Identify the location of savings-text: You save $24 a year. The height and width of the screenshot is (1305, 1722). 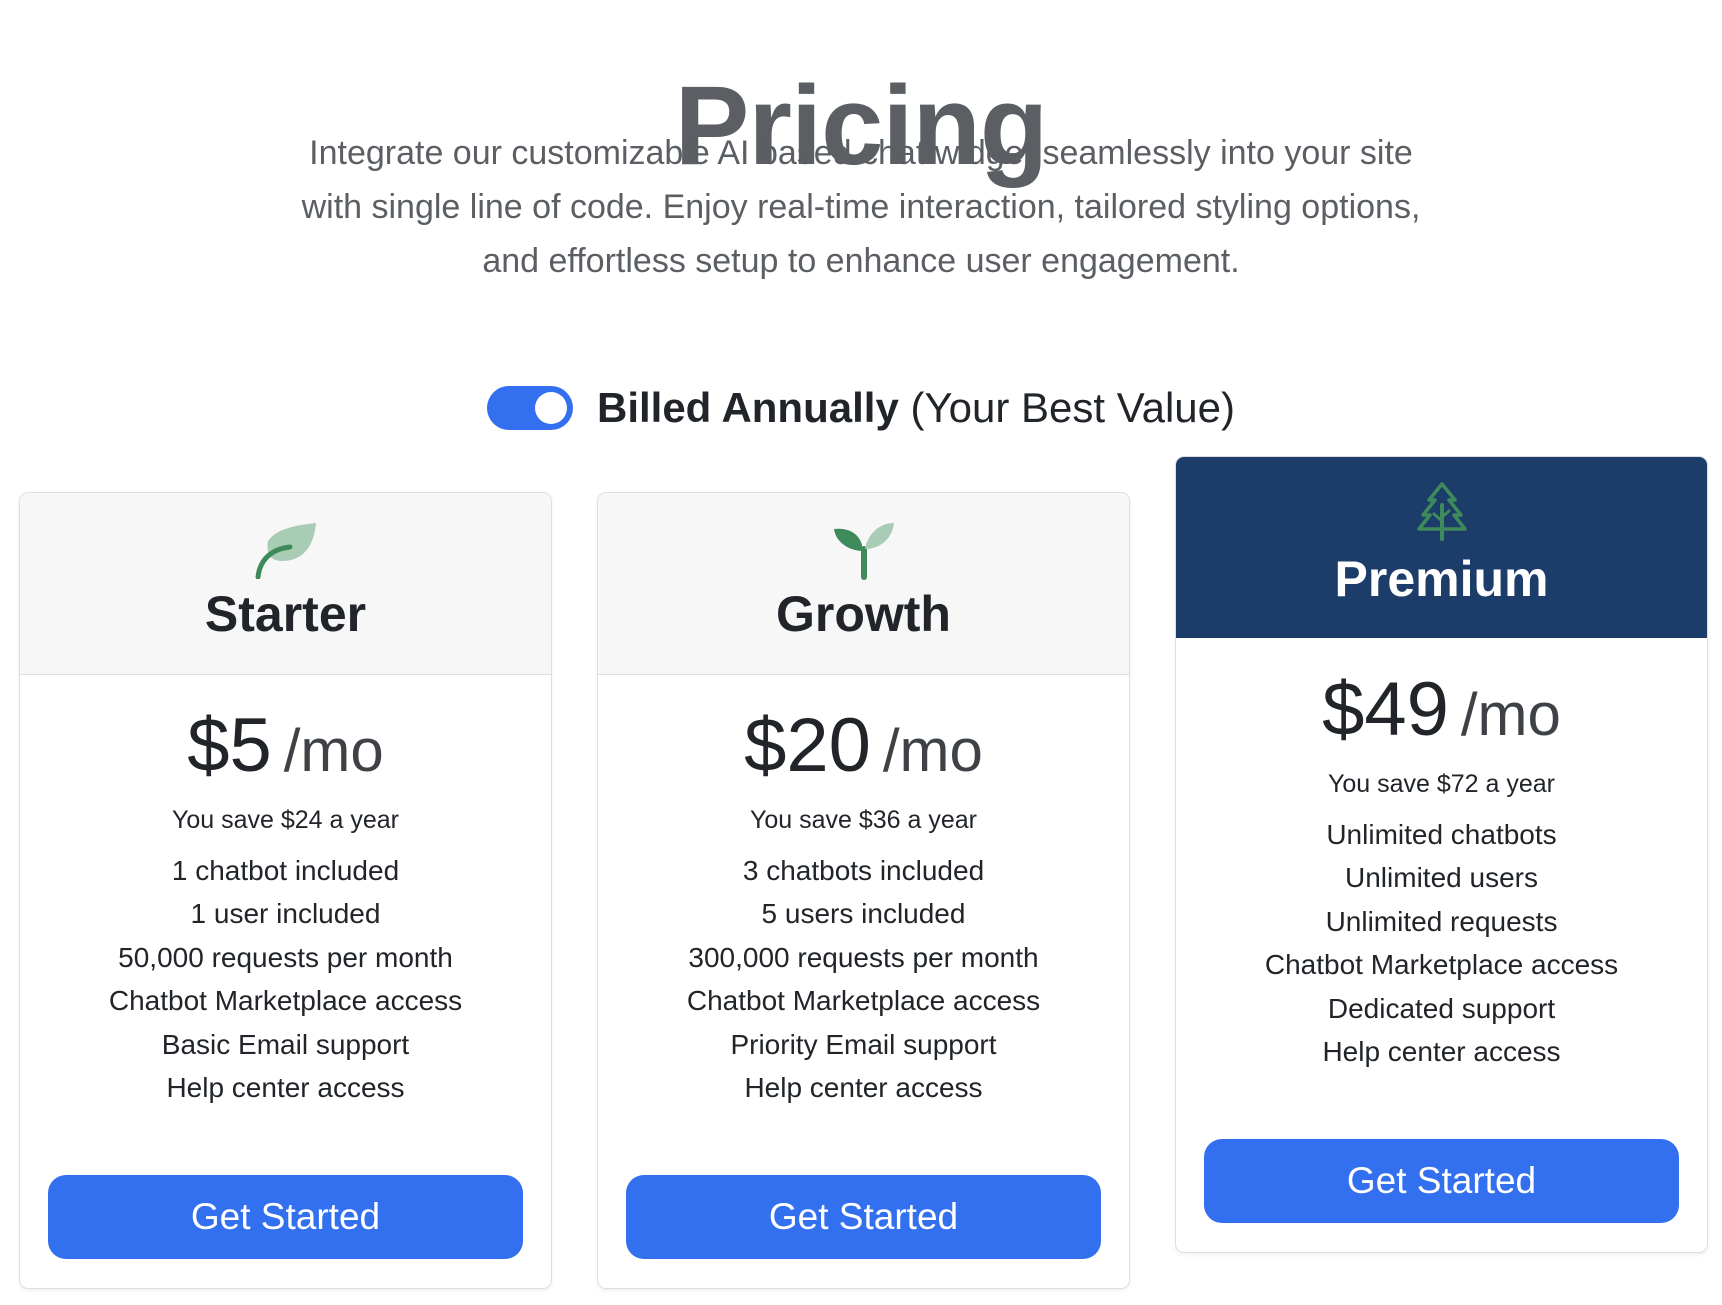
(285, 820).